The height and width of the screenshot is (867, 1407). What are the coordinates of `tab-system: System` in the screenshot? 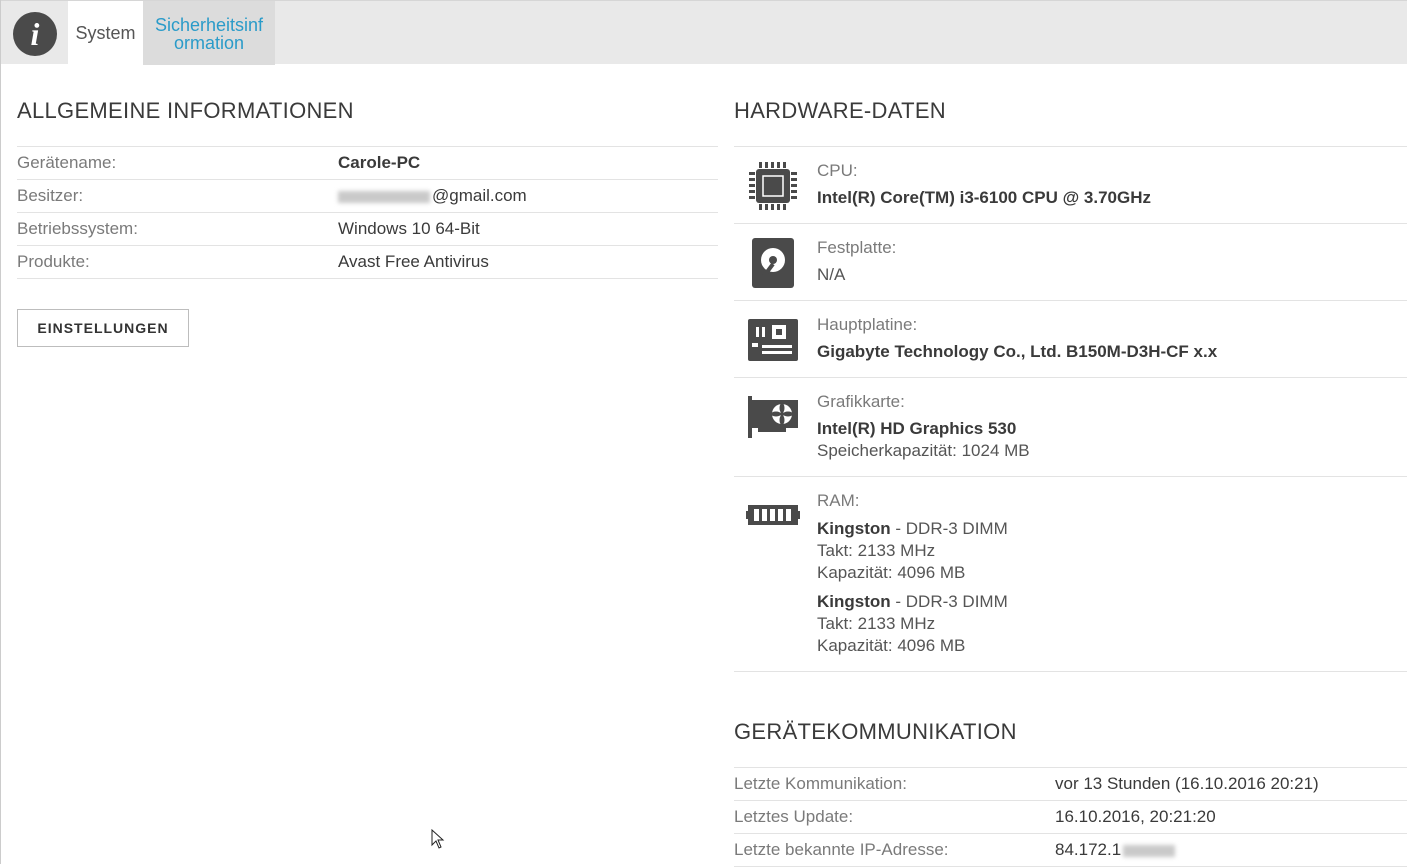 It's located at (105, 33).